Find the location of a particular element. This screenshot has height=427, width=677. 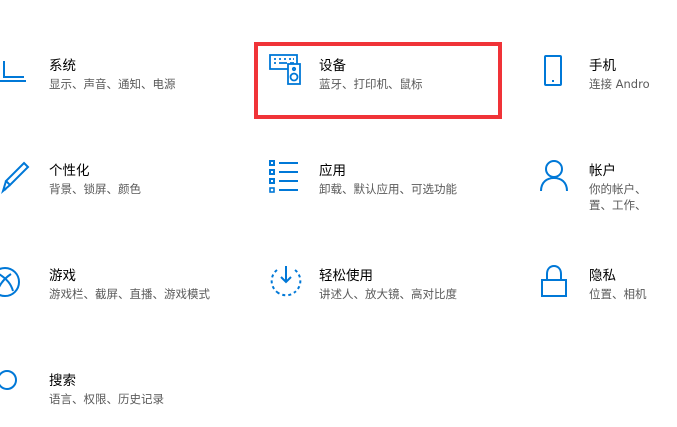

tile-desc-line2: 置、工作、 is located at coordinates (618, 205).